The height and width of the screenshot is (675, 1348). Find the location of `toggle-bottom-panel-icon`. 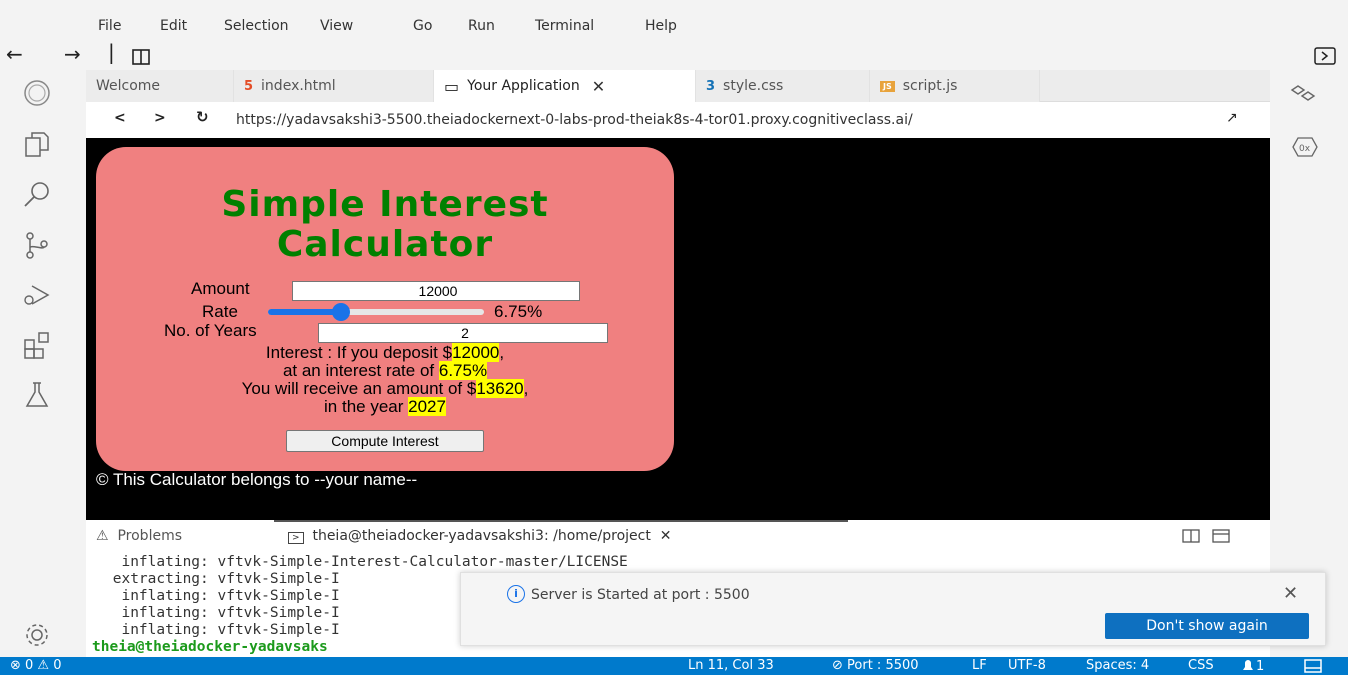

toggle-bottom-panel-icon is located at coordinates (1313, 667).